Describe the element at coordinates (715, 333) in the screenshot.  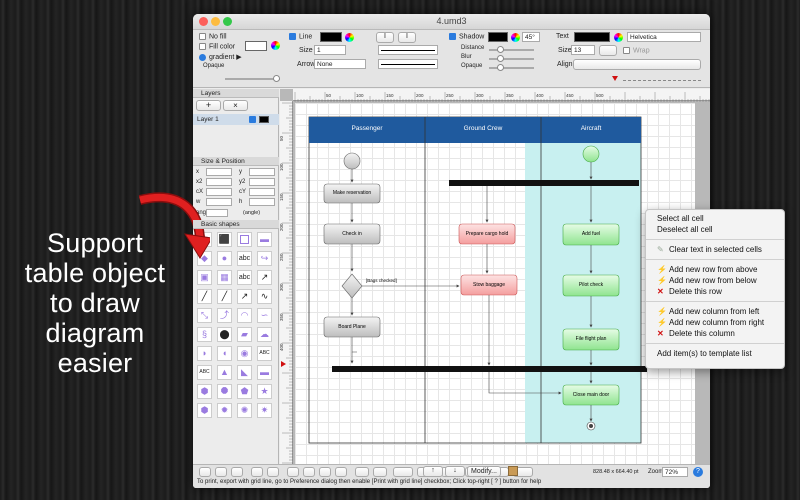
I see `menu-delete-col: ✕ Delete this column` at that location.